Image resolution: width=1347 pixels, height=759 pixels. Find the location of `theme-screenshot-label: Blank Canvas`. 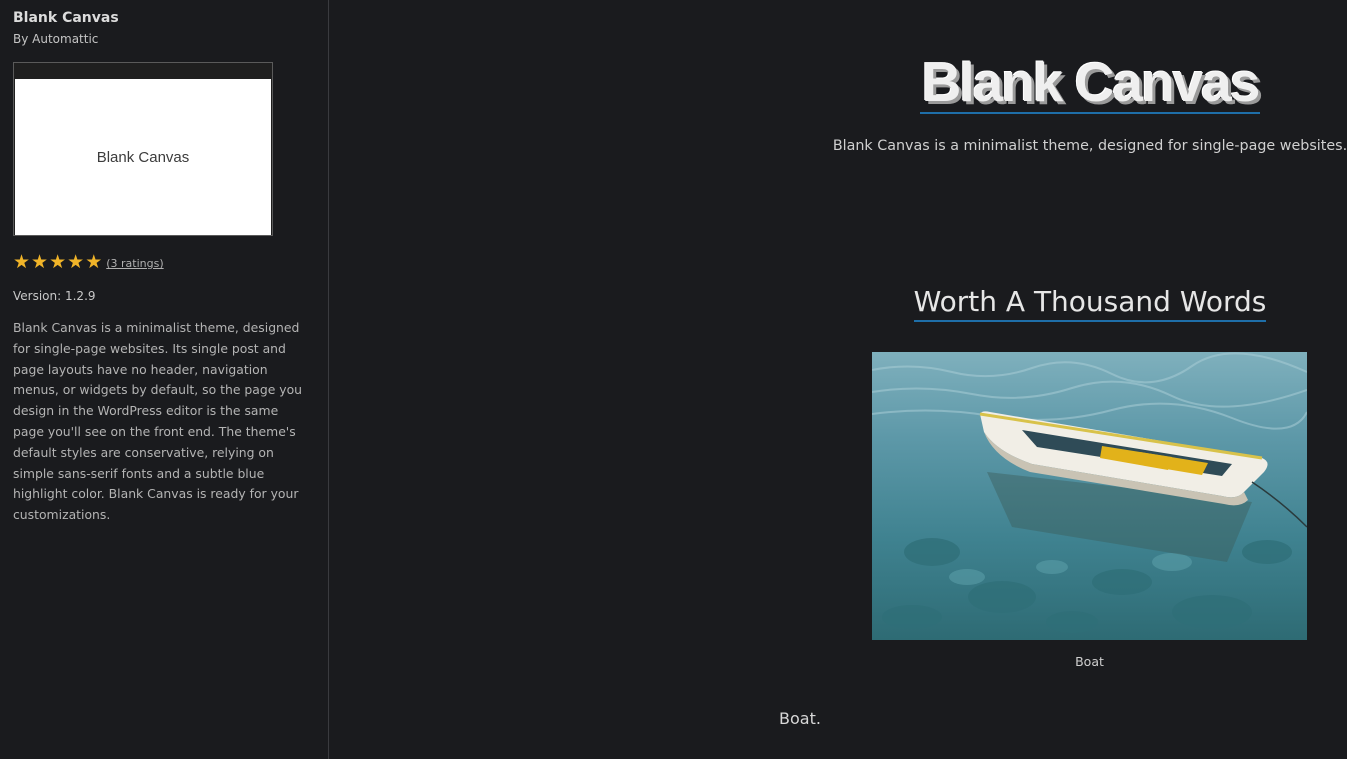

theme-screenshot-label: Blank Canvas is located at coordinates (143, 157).